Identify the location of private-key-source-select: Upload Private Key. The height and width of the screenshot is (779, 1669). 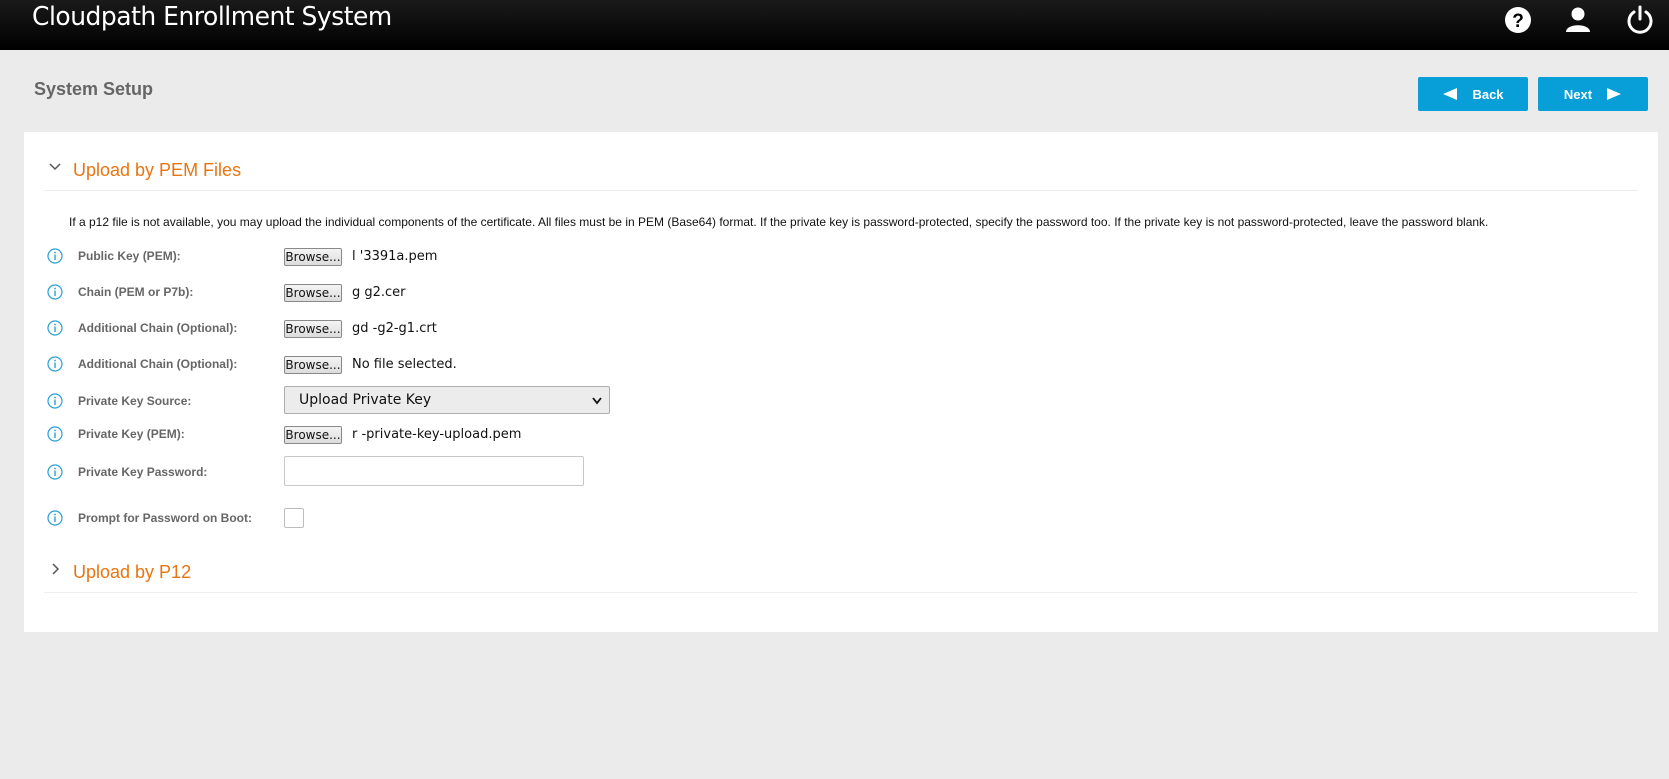
(447, 400).